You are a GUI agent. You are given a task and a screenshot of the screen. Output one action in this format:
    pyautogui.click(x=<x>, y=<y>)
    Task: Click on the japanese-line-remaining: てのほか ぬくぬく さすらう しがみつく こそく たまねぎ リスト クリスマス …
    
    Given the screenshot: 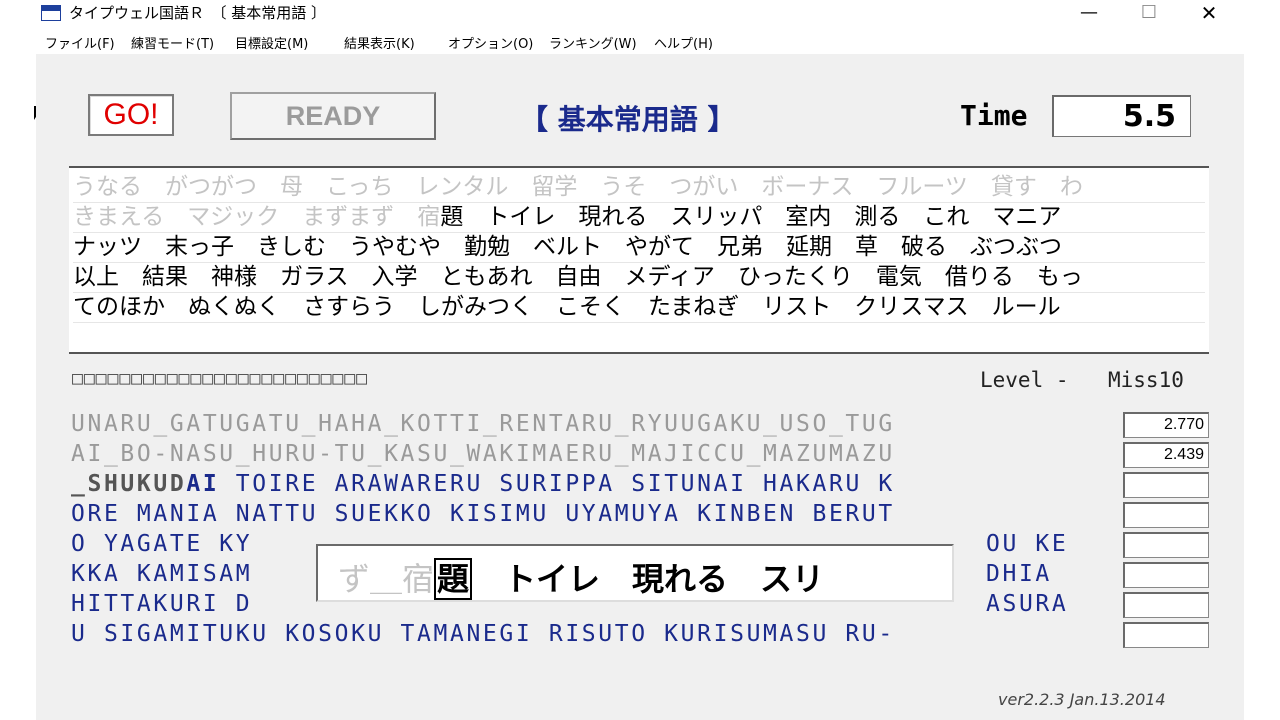 What is the action you would take?
    pyautogui.click(x=567, y=307)
    